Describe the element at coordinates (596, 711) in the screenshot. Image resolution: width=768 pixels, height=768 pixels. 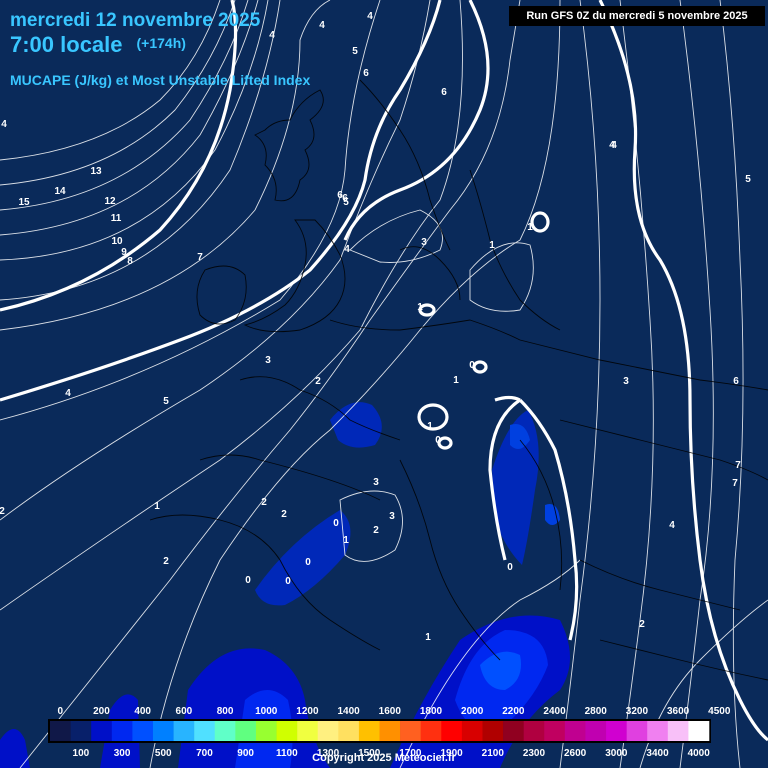
I see `legend-top-label: 2800` at that location.